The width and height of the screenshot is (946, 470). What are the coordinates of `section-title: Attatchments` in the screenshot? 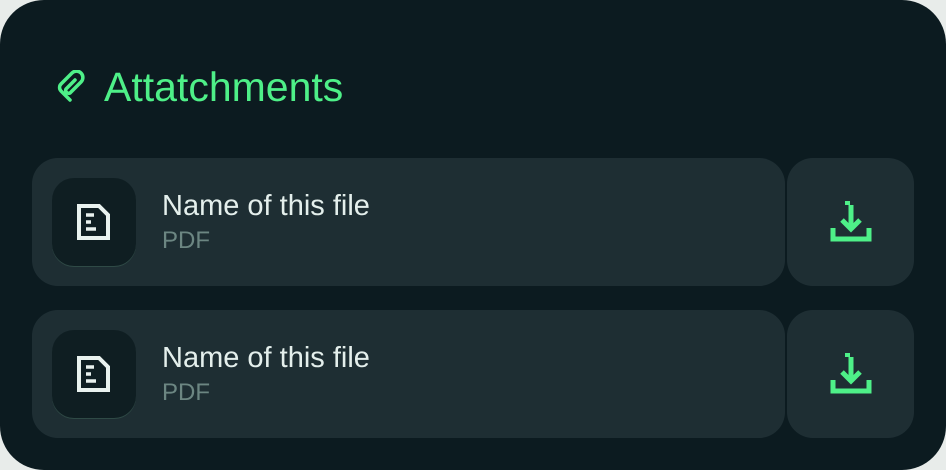 It's located at (224, 87).